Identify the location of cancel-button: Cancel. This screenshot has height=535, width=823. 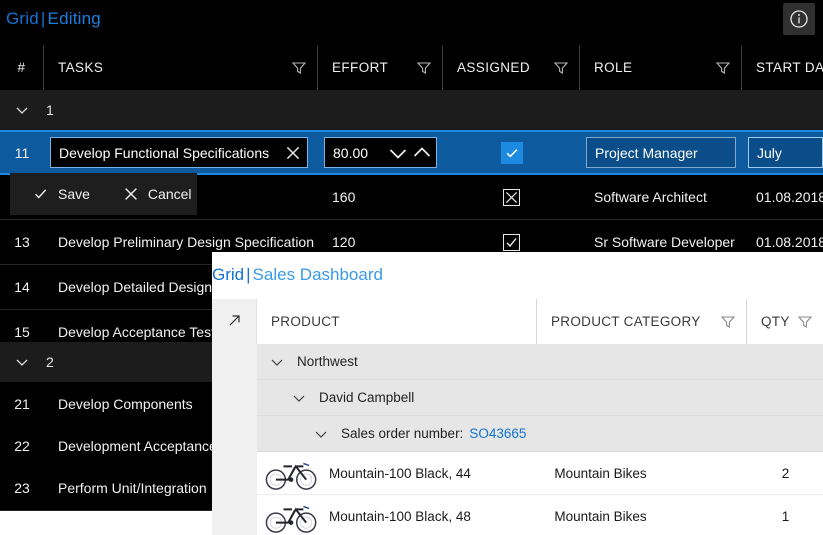
(157, 194).